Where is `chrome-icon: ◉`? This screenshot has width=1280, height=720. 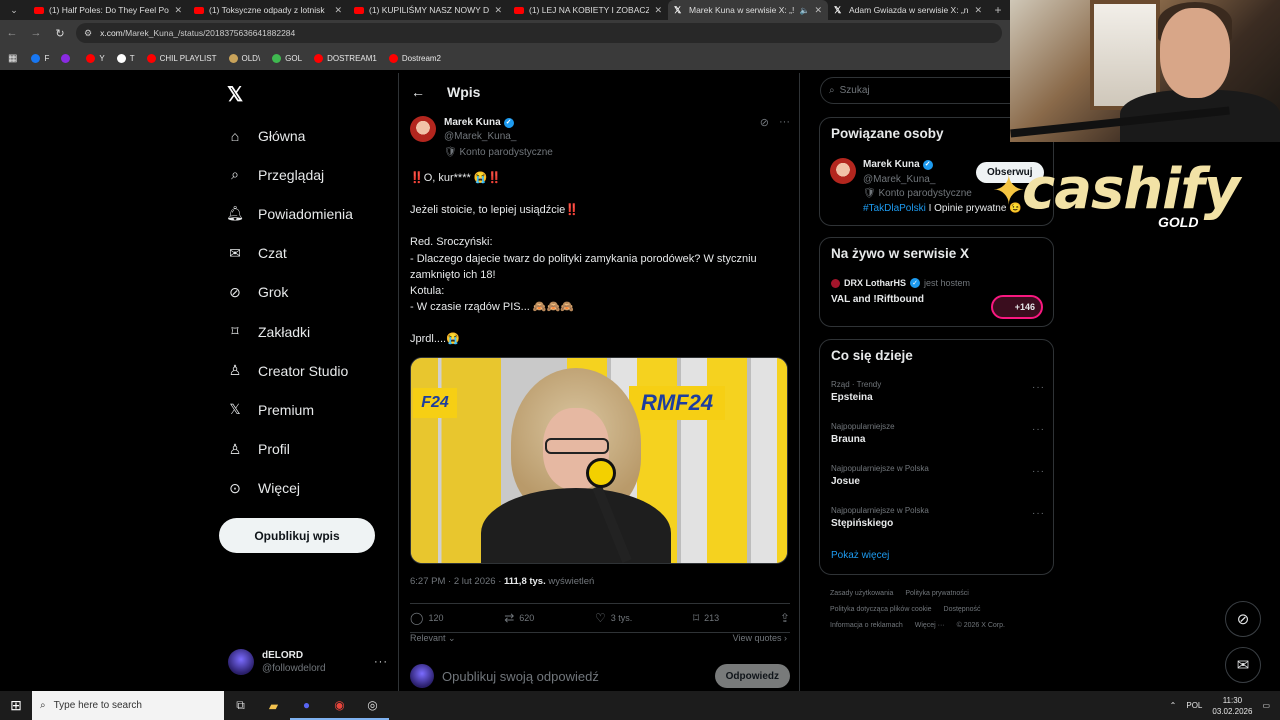
chrome-icon: ◉ is located at coordinates (339, 705).